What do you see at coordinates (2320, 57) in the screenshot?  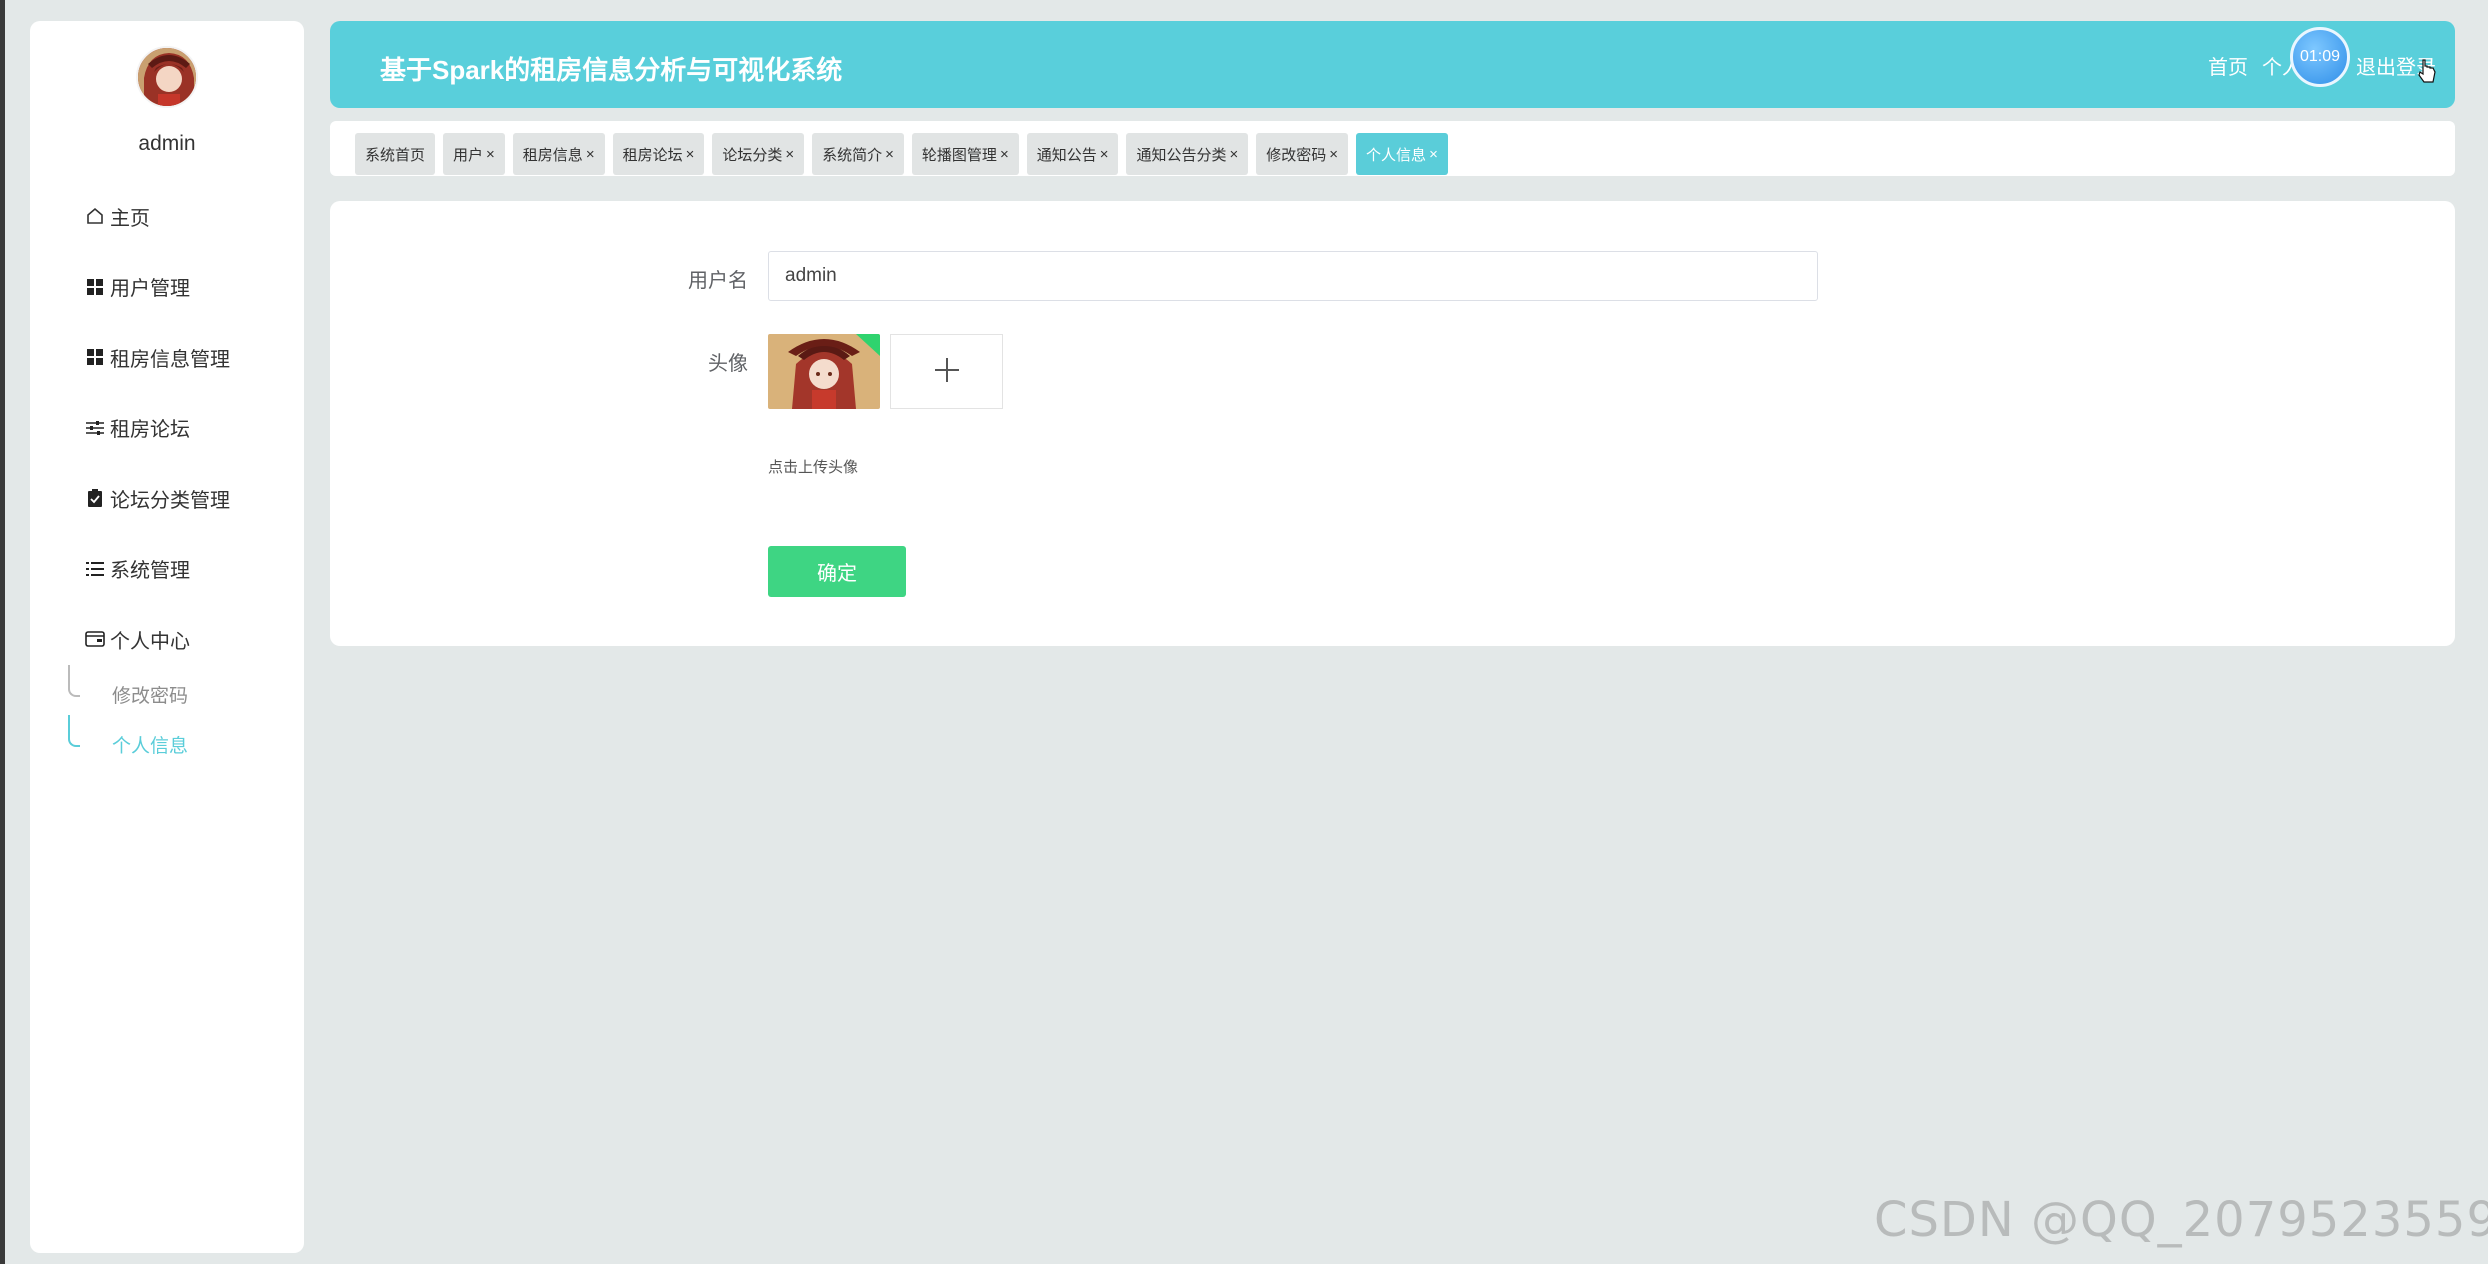 I see `recording-timer-badge: 01:09` at bounding box center [2320, 57].